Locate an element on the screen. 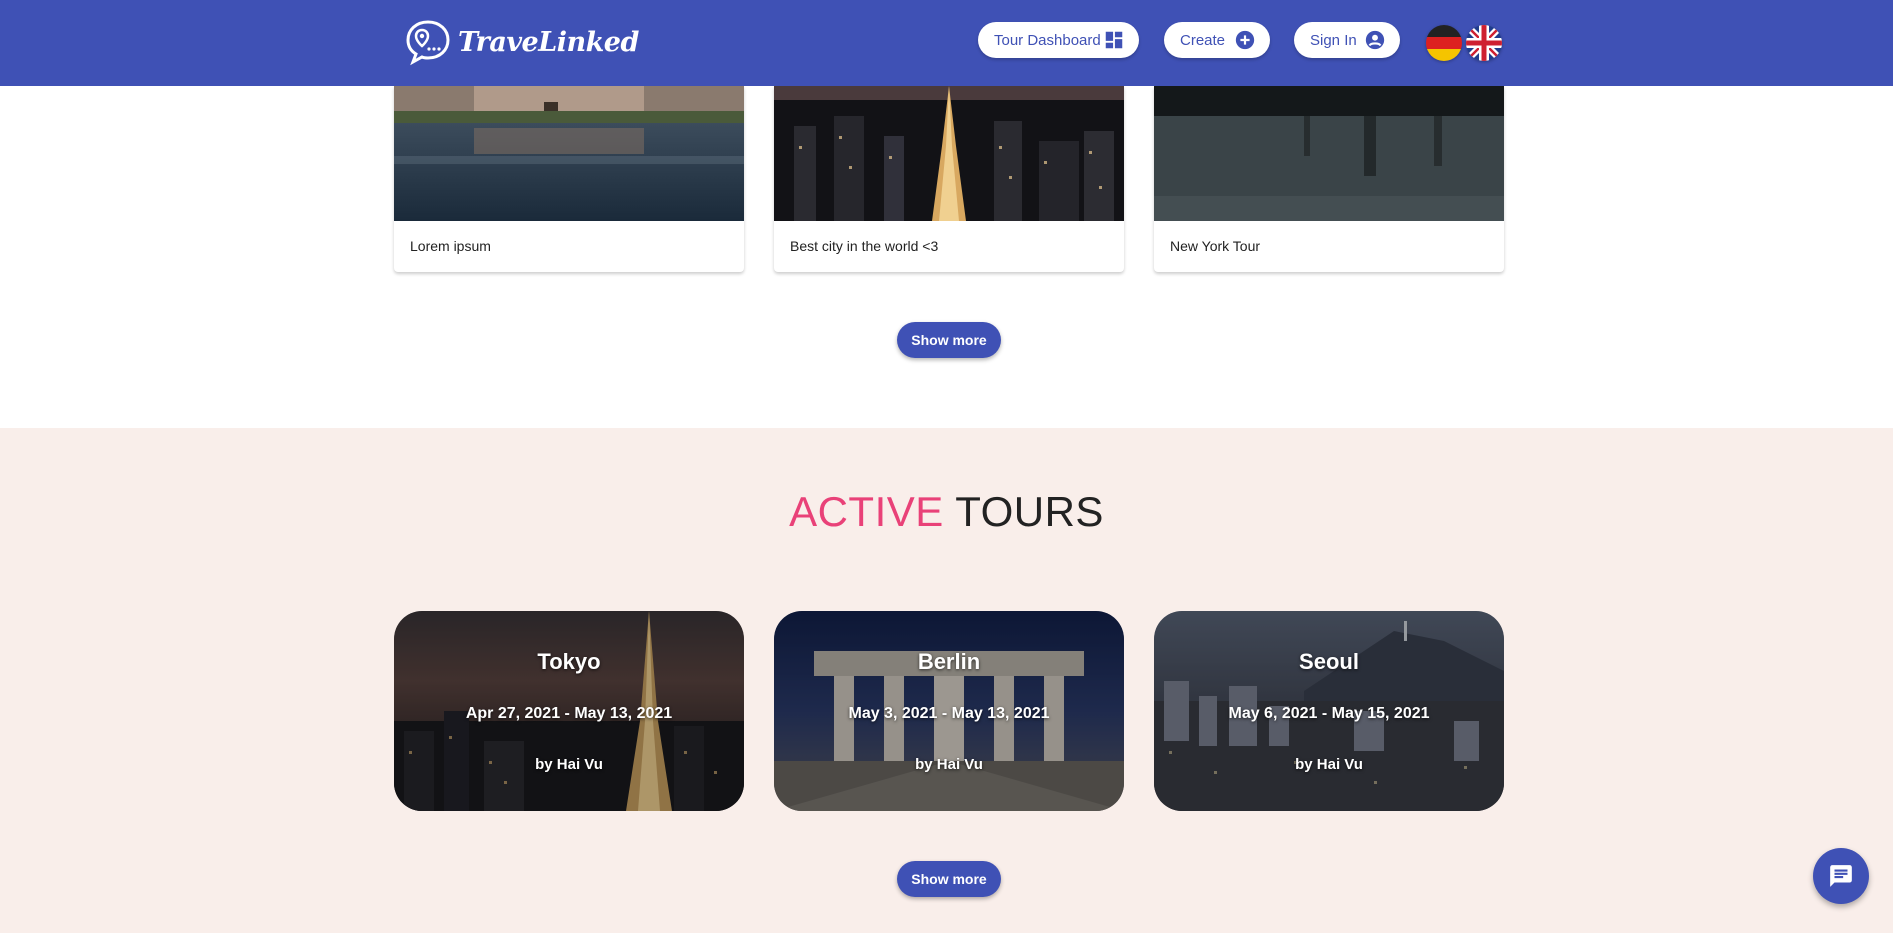 This screenshot has width=1893, height=933. title-highlight: ACTIVE is located at coordinates (866, 511).